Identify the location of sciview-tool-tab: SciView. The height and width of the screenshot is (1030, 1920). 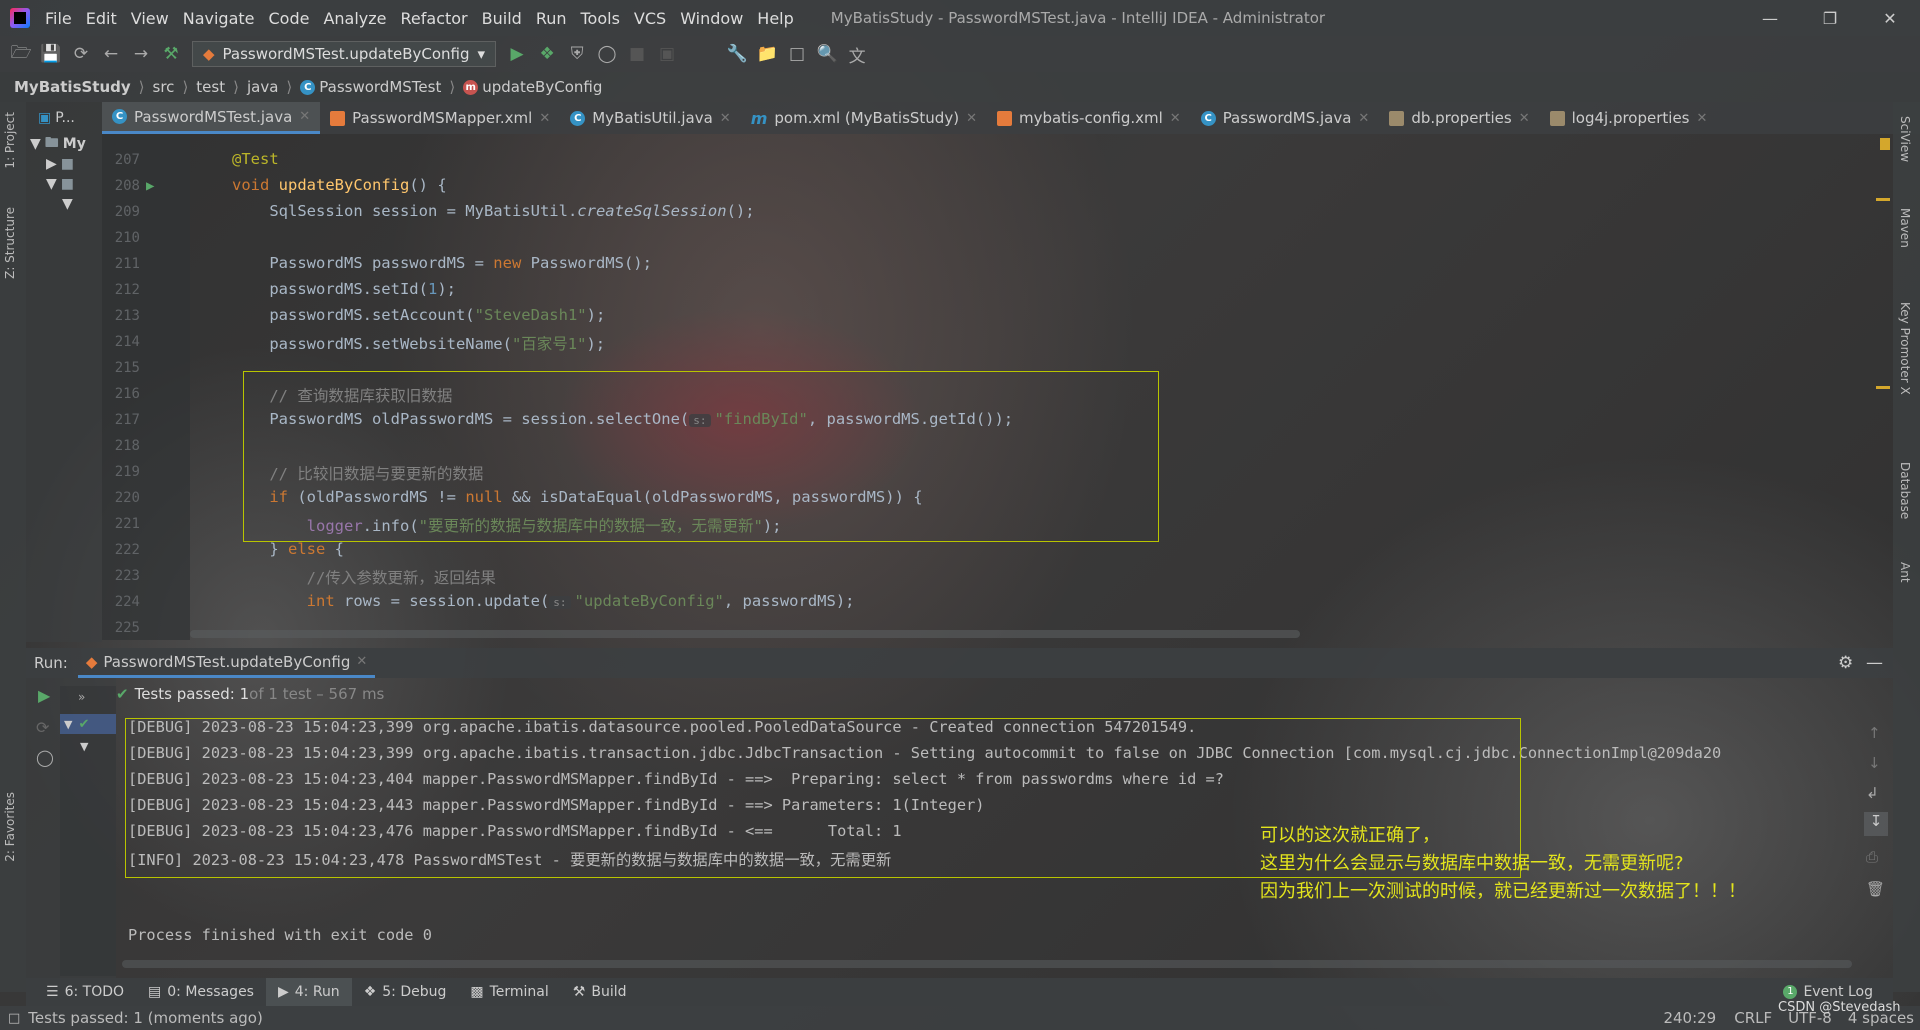
(1905, 139).